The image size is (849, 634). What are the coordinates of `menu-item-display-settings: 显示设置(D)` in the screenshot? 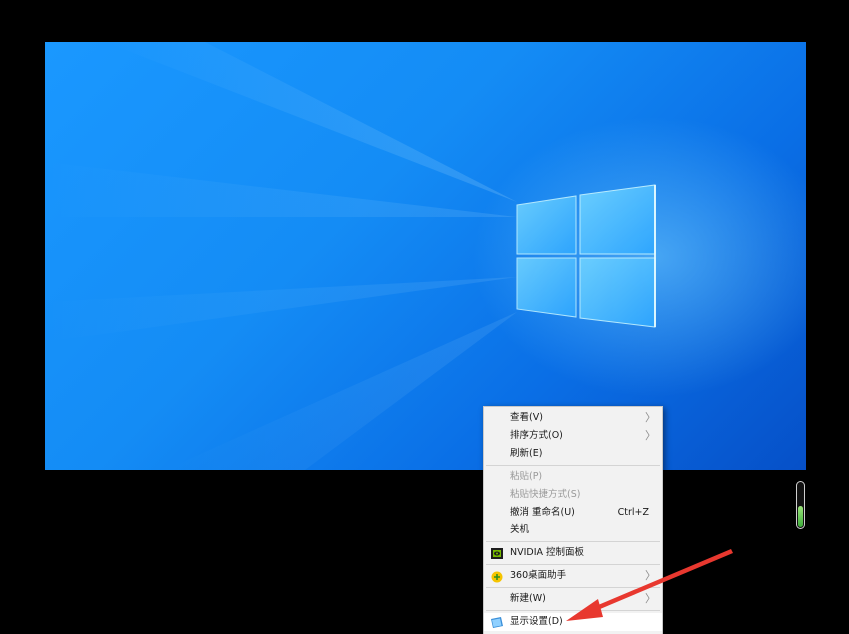 It's located at (573, 622).